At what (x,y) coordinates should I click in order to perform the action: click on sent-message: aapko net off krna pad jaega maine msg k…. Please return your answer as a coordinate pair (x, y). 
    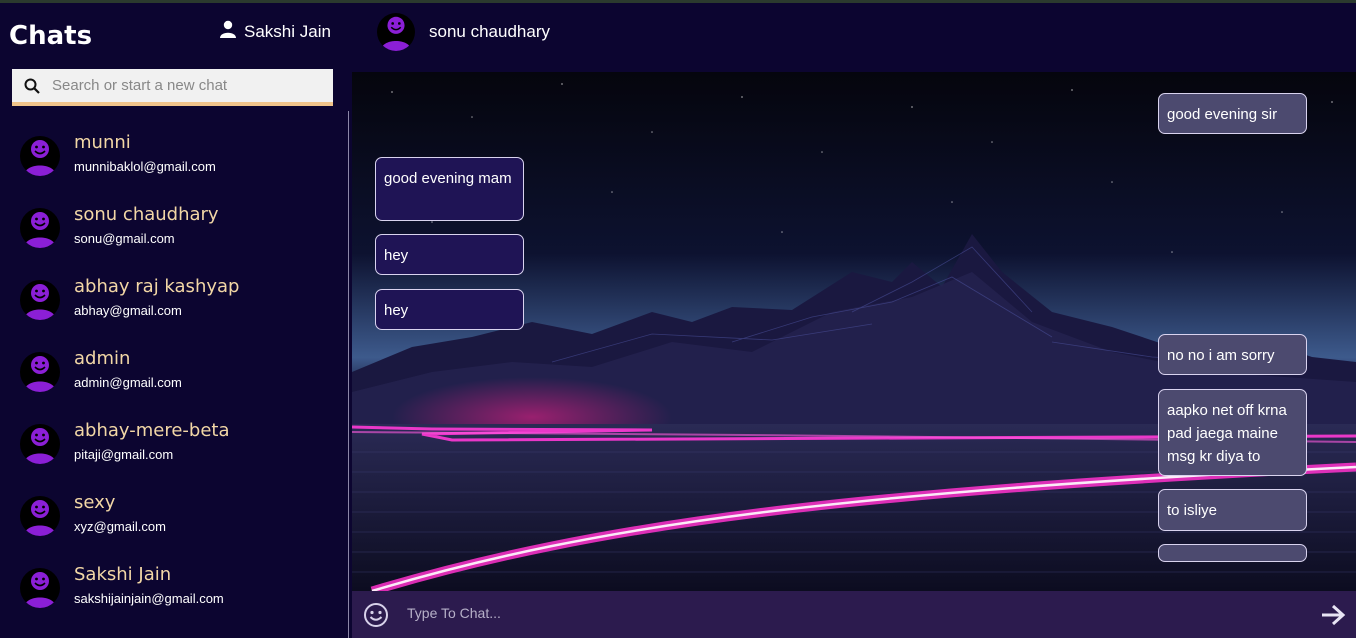
    Looking at the image, I should click on (1232, 432).